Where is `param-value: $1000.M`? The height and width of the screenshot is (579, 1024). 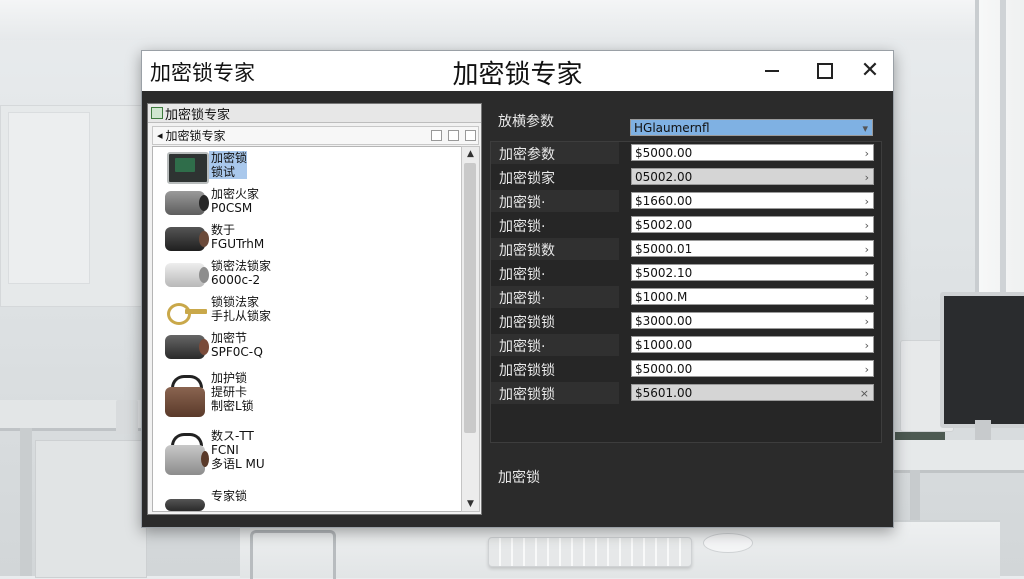 param-value: $1000.M is located at coordinates (661, 297).